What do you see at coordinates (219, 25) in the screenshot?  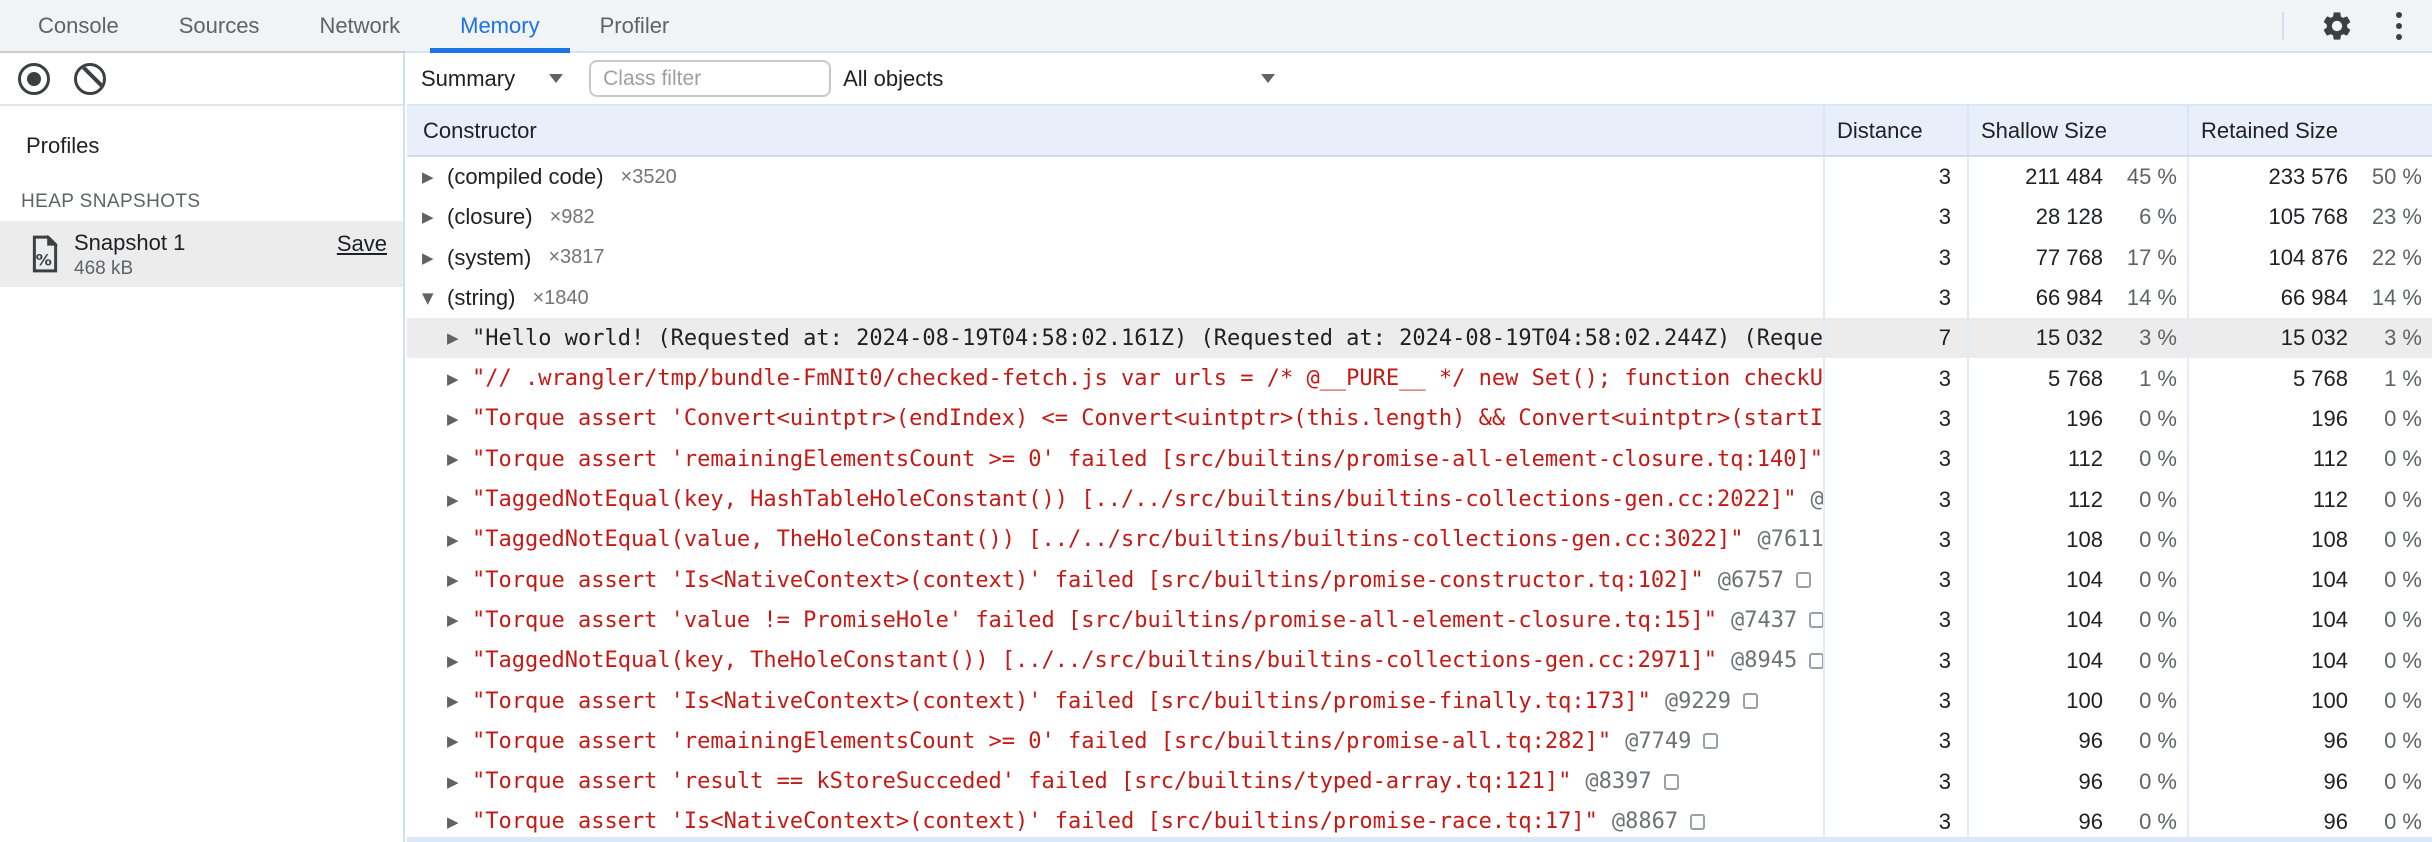 I see `tab-sources: Sources` at bounding box center [219, 25].